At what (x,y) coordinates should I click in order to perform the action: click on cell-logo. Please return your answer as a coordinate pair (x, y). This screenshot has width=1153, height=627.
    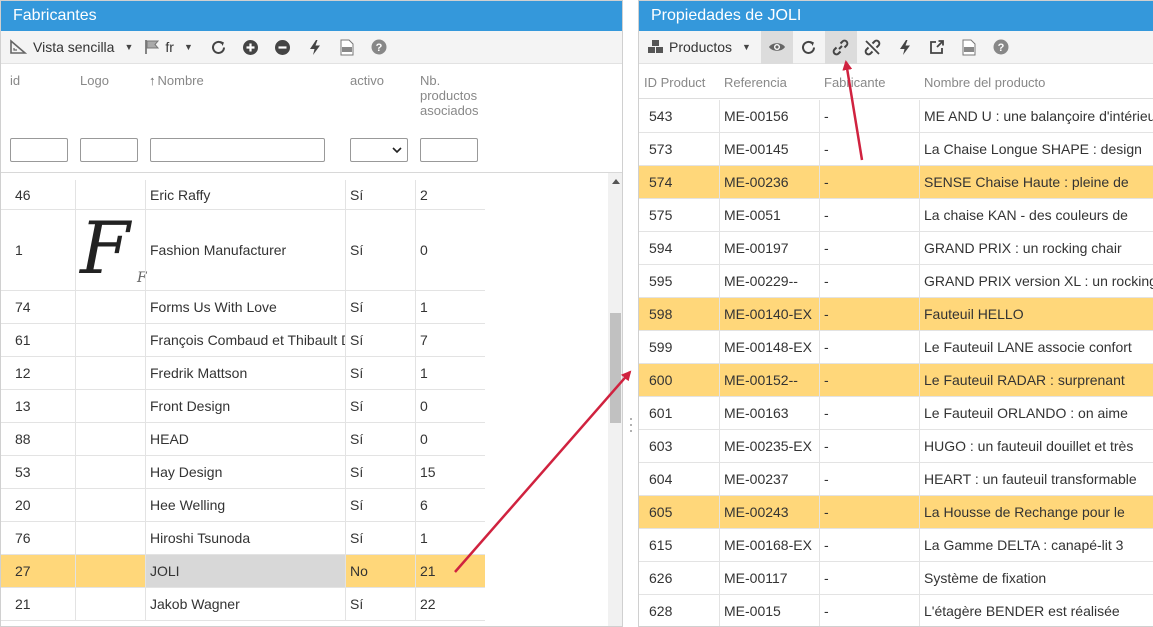
    Looking at the image, I should click on (110, 194).